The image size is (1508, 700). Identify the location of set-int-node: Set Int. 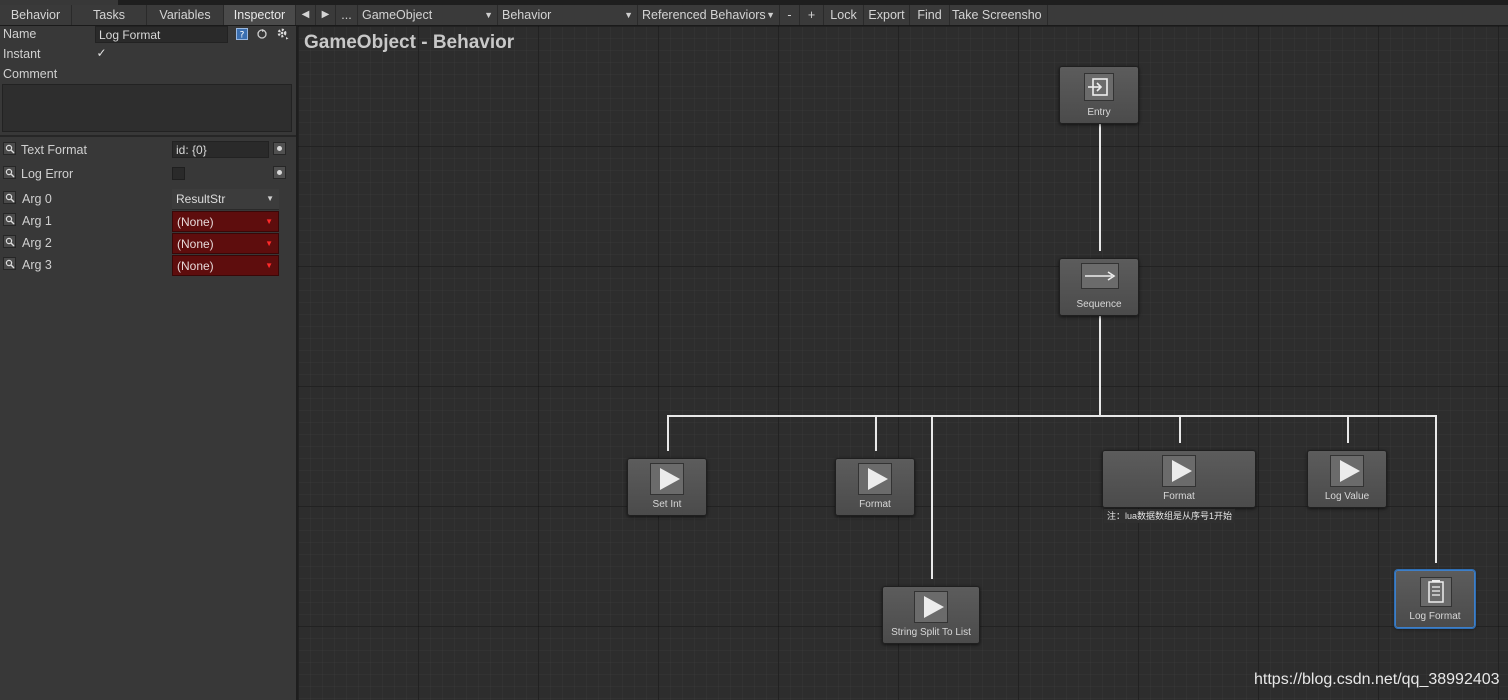
(667, 487).